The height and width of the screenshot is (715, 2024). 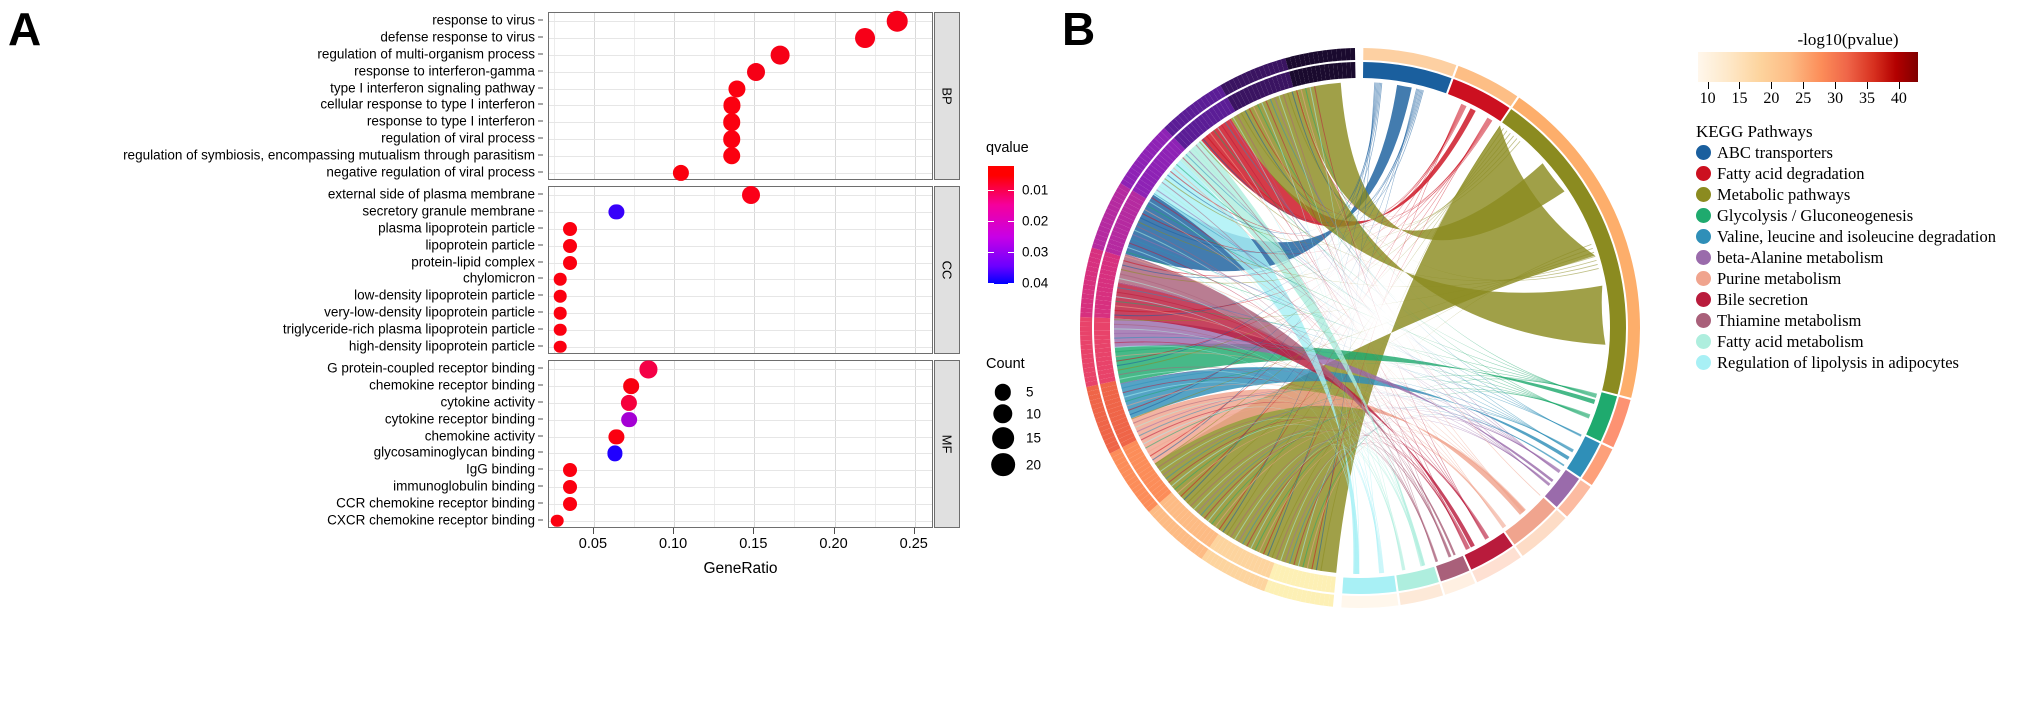 What do you see at coordinates (429, 312) in the screenshot?
I see `y-axis-term-label: very-low-density lipoprotein particle` at bounding box center [429, 312].